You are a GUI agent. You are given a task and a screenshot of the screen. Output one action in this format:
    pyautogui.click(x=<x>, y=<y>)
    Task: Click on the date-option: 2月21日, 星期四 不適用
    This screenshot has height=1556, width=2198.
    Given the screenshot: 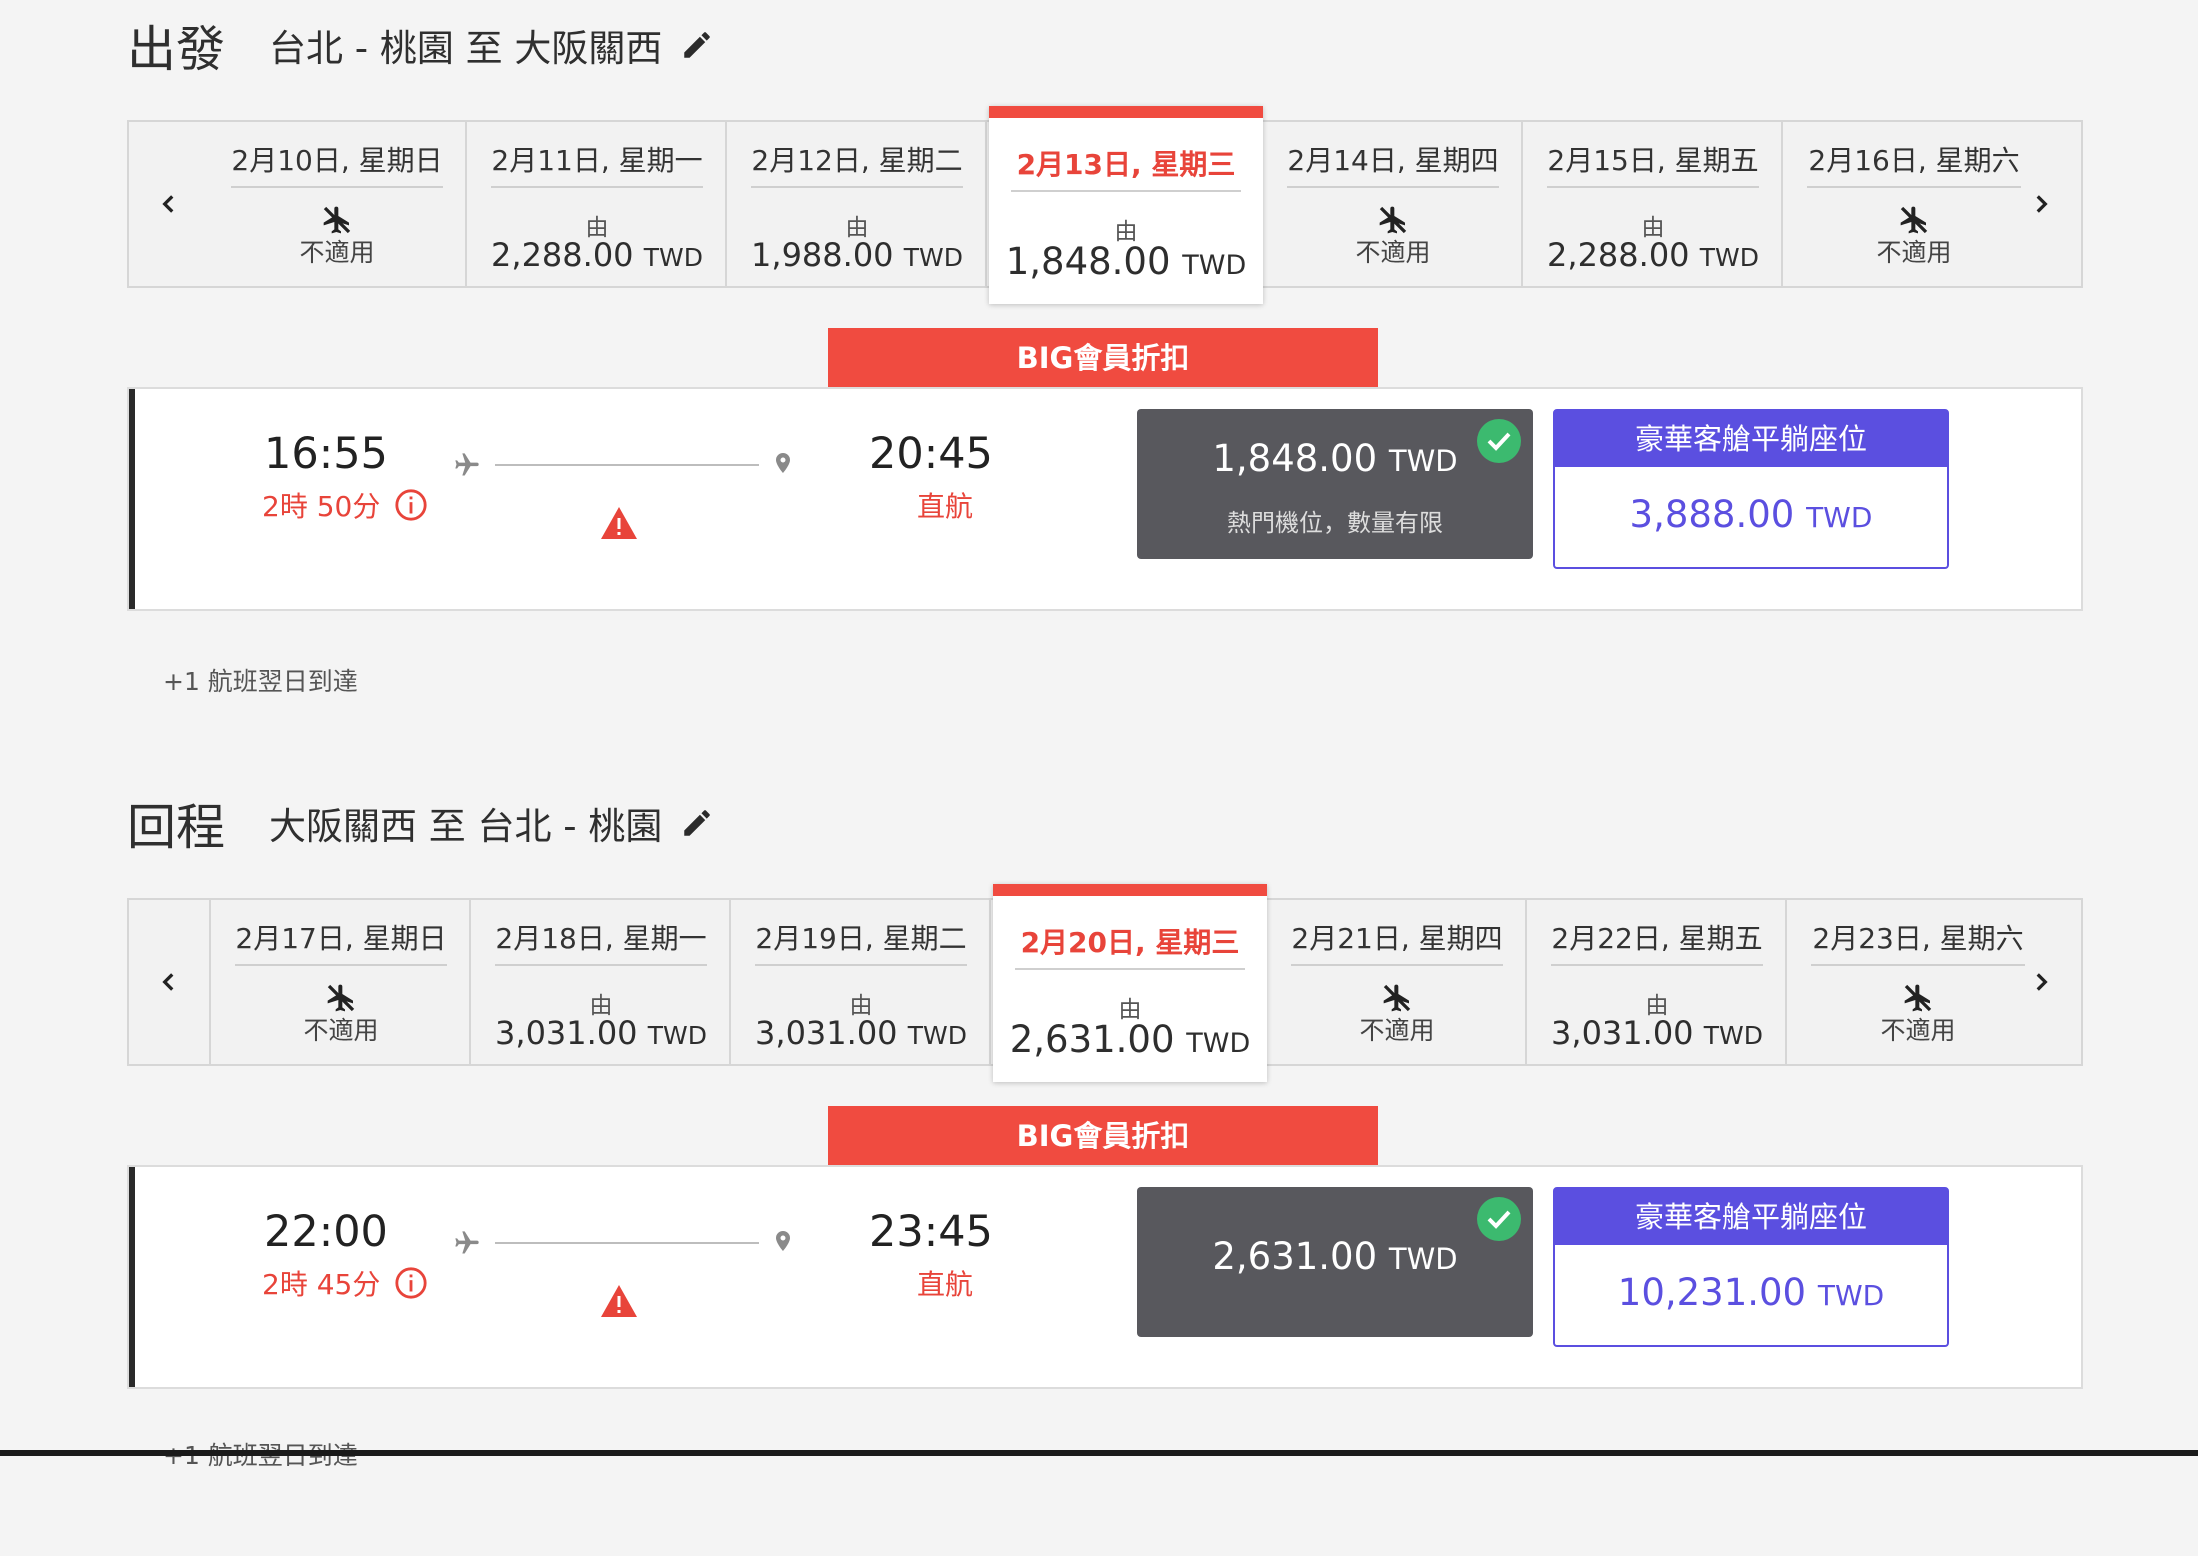 What is the action you would take?
    pyautogui.click(x=1398, y=982)
    